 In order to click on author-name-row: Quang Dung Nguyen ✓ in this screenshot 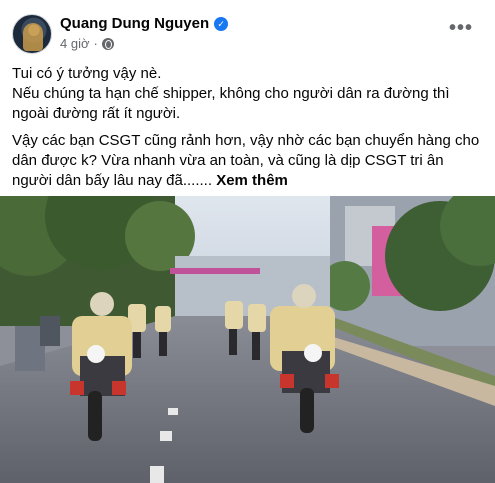, I will do `click(144, 23)`.